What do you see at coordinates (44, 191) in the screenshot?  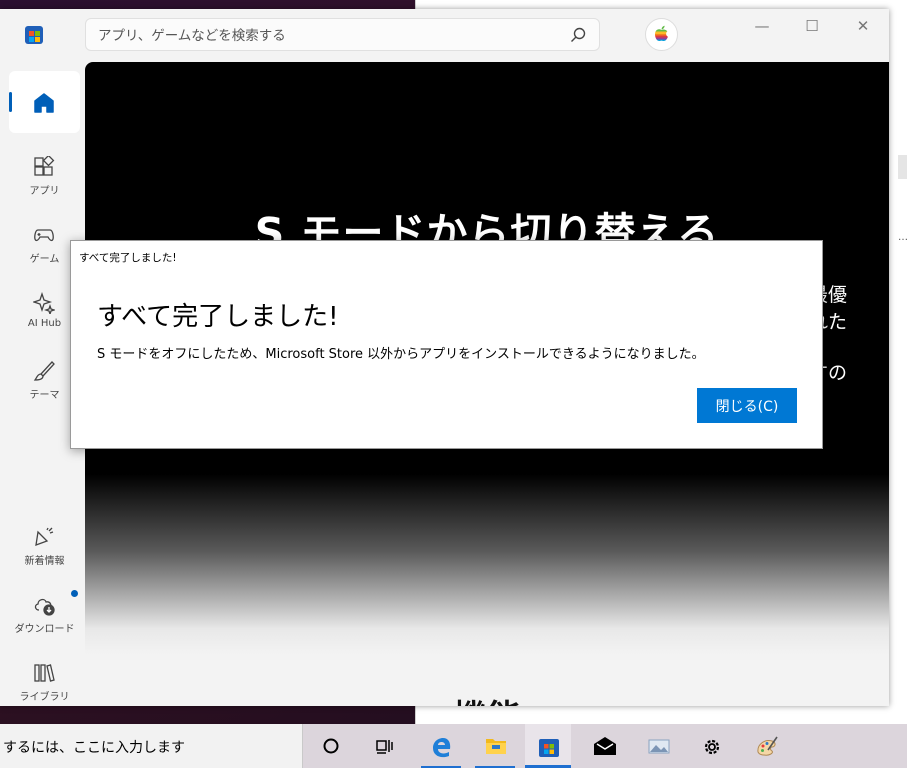 I see `sidebar-item-label: アプリ` at bounding box center [44, 191].